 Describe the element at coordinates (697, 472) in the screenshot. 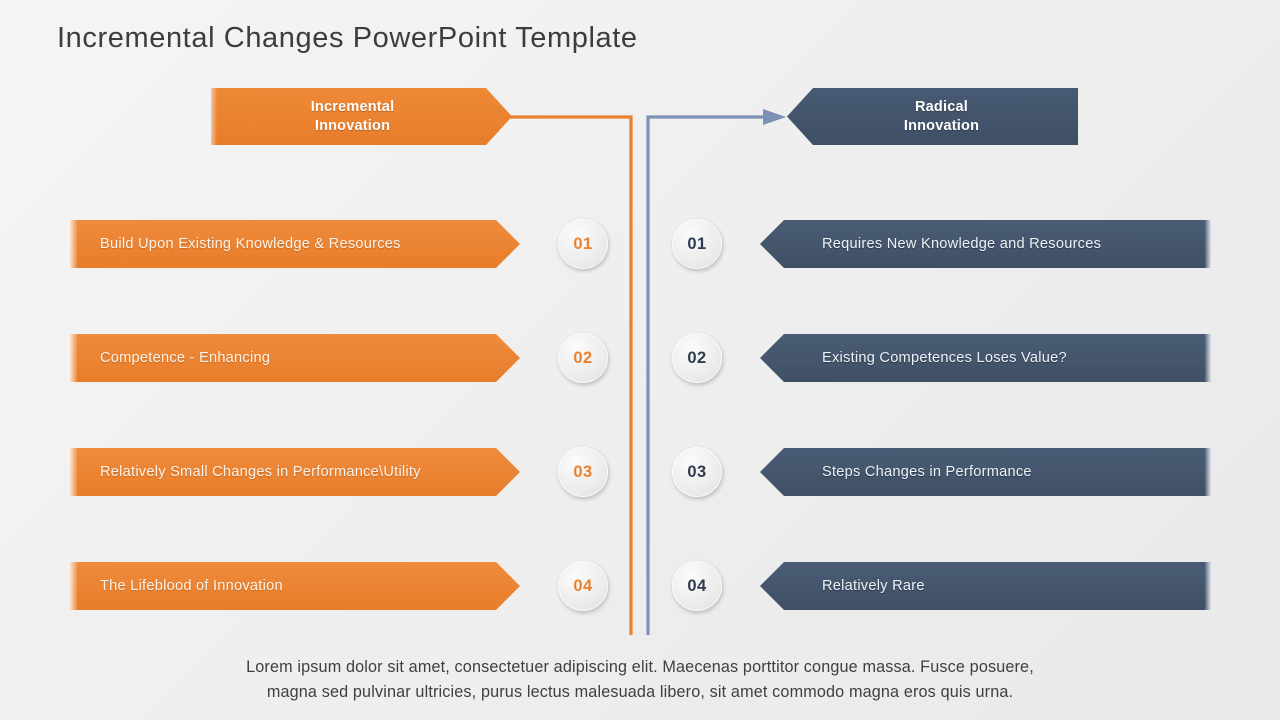

I see `badge-number-right-3: 03` at that location.